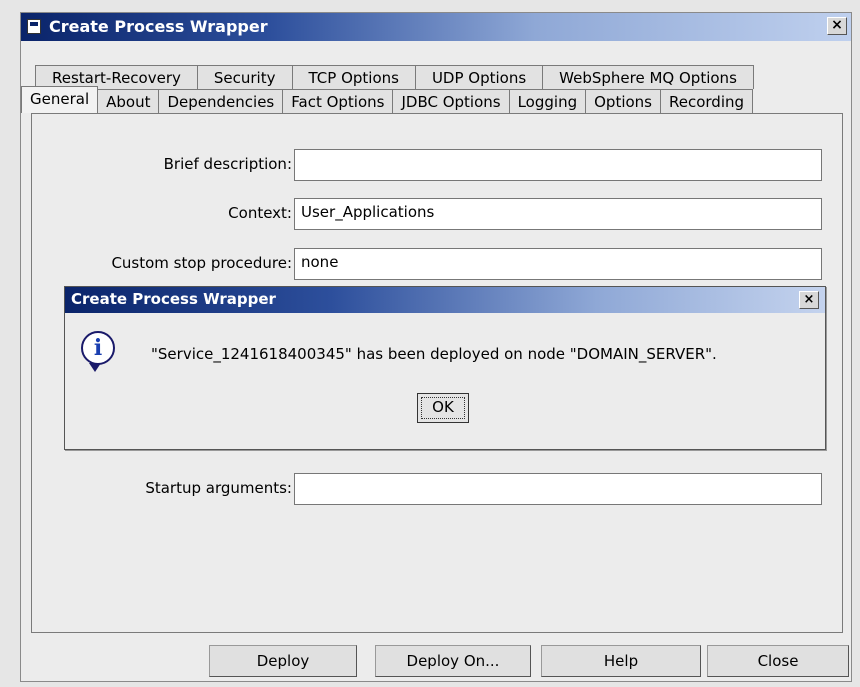 The image size is (860, 687). Describe the element at coordinates (558, 165) in the screenshot. I see `brief-description-input` at that location.